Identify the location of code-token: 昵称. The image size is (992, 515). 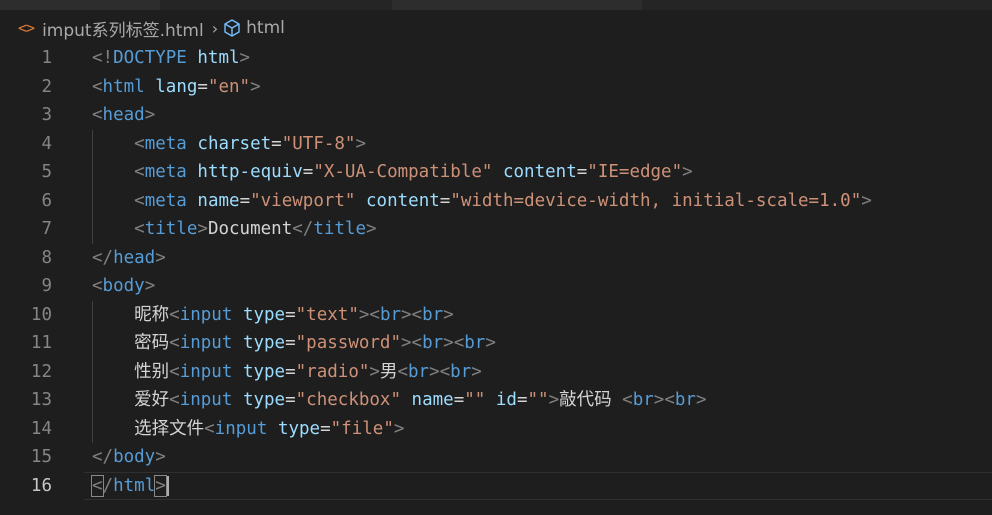
(131, 314).